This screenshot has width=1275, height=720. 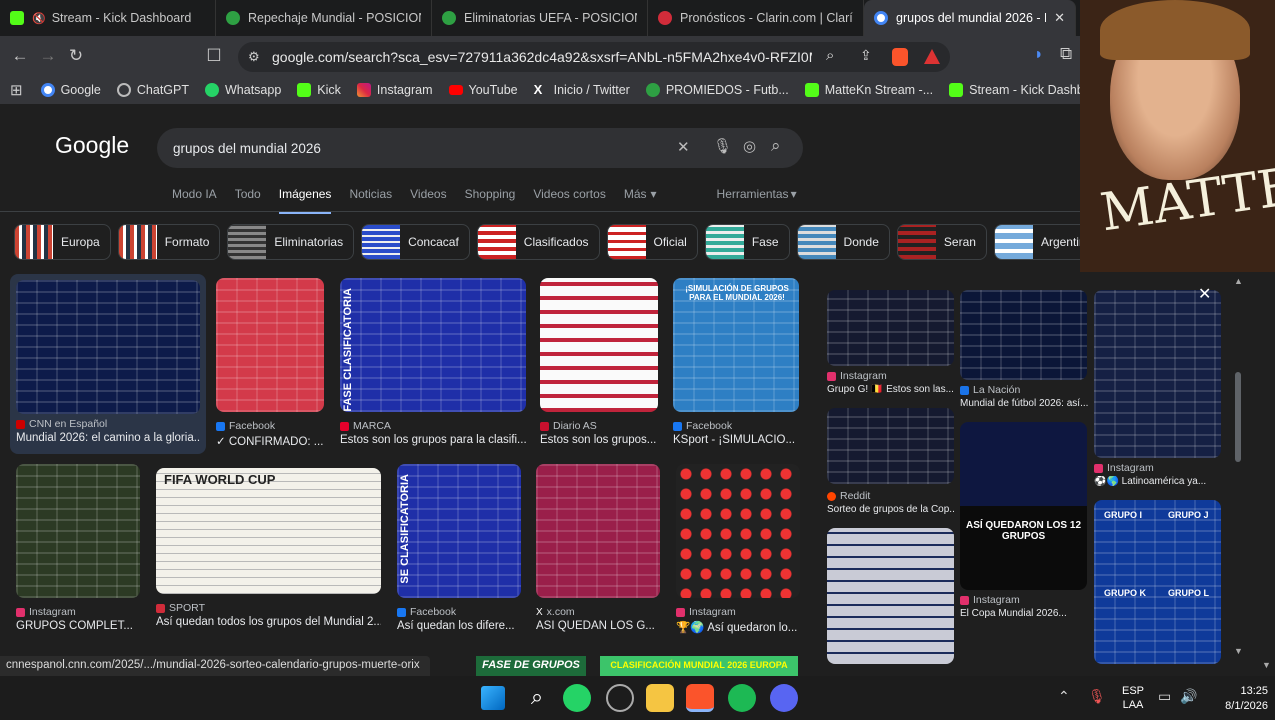 I want to click on chip-clasificados: Clasificados, so click(x=538, y=242).